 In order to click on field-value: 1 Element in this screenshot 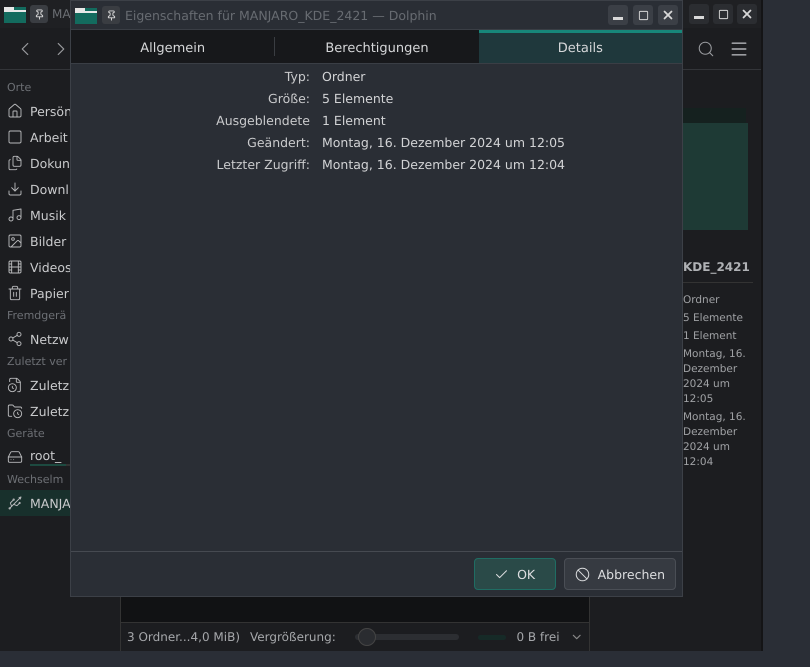, I will do `click(354, 121)`.